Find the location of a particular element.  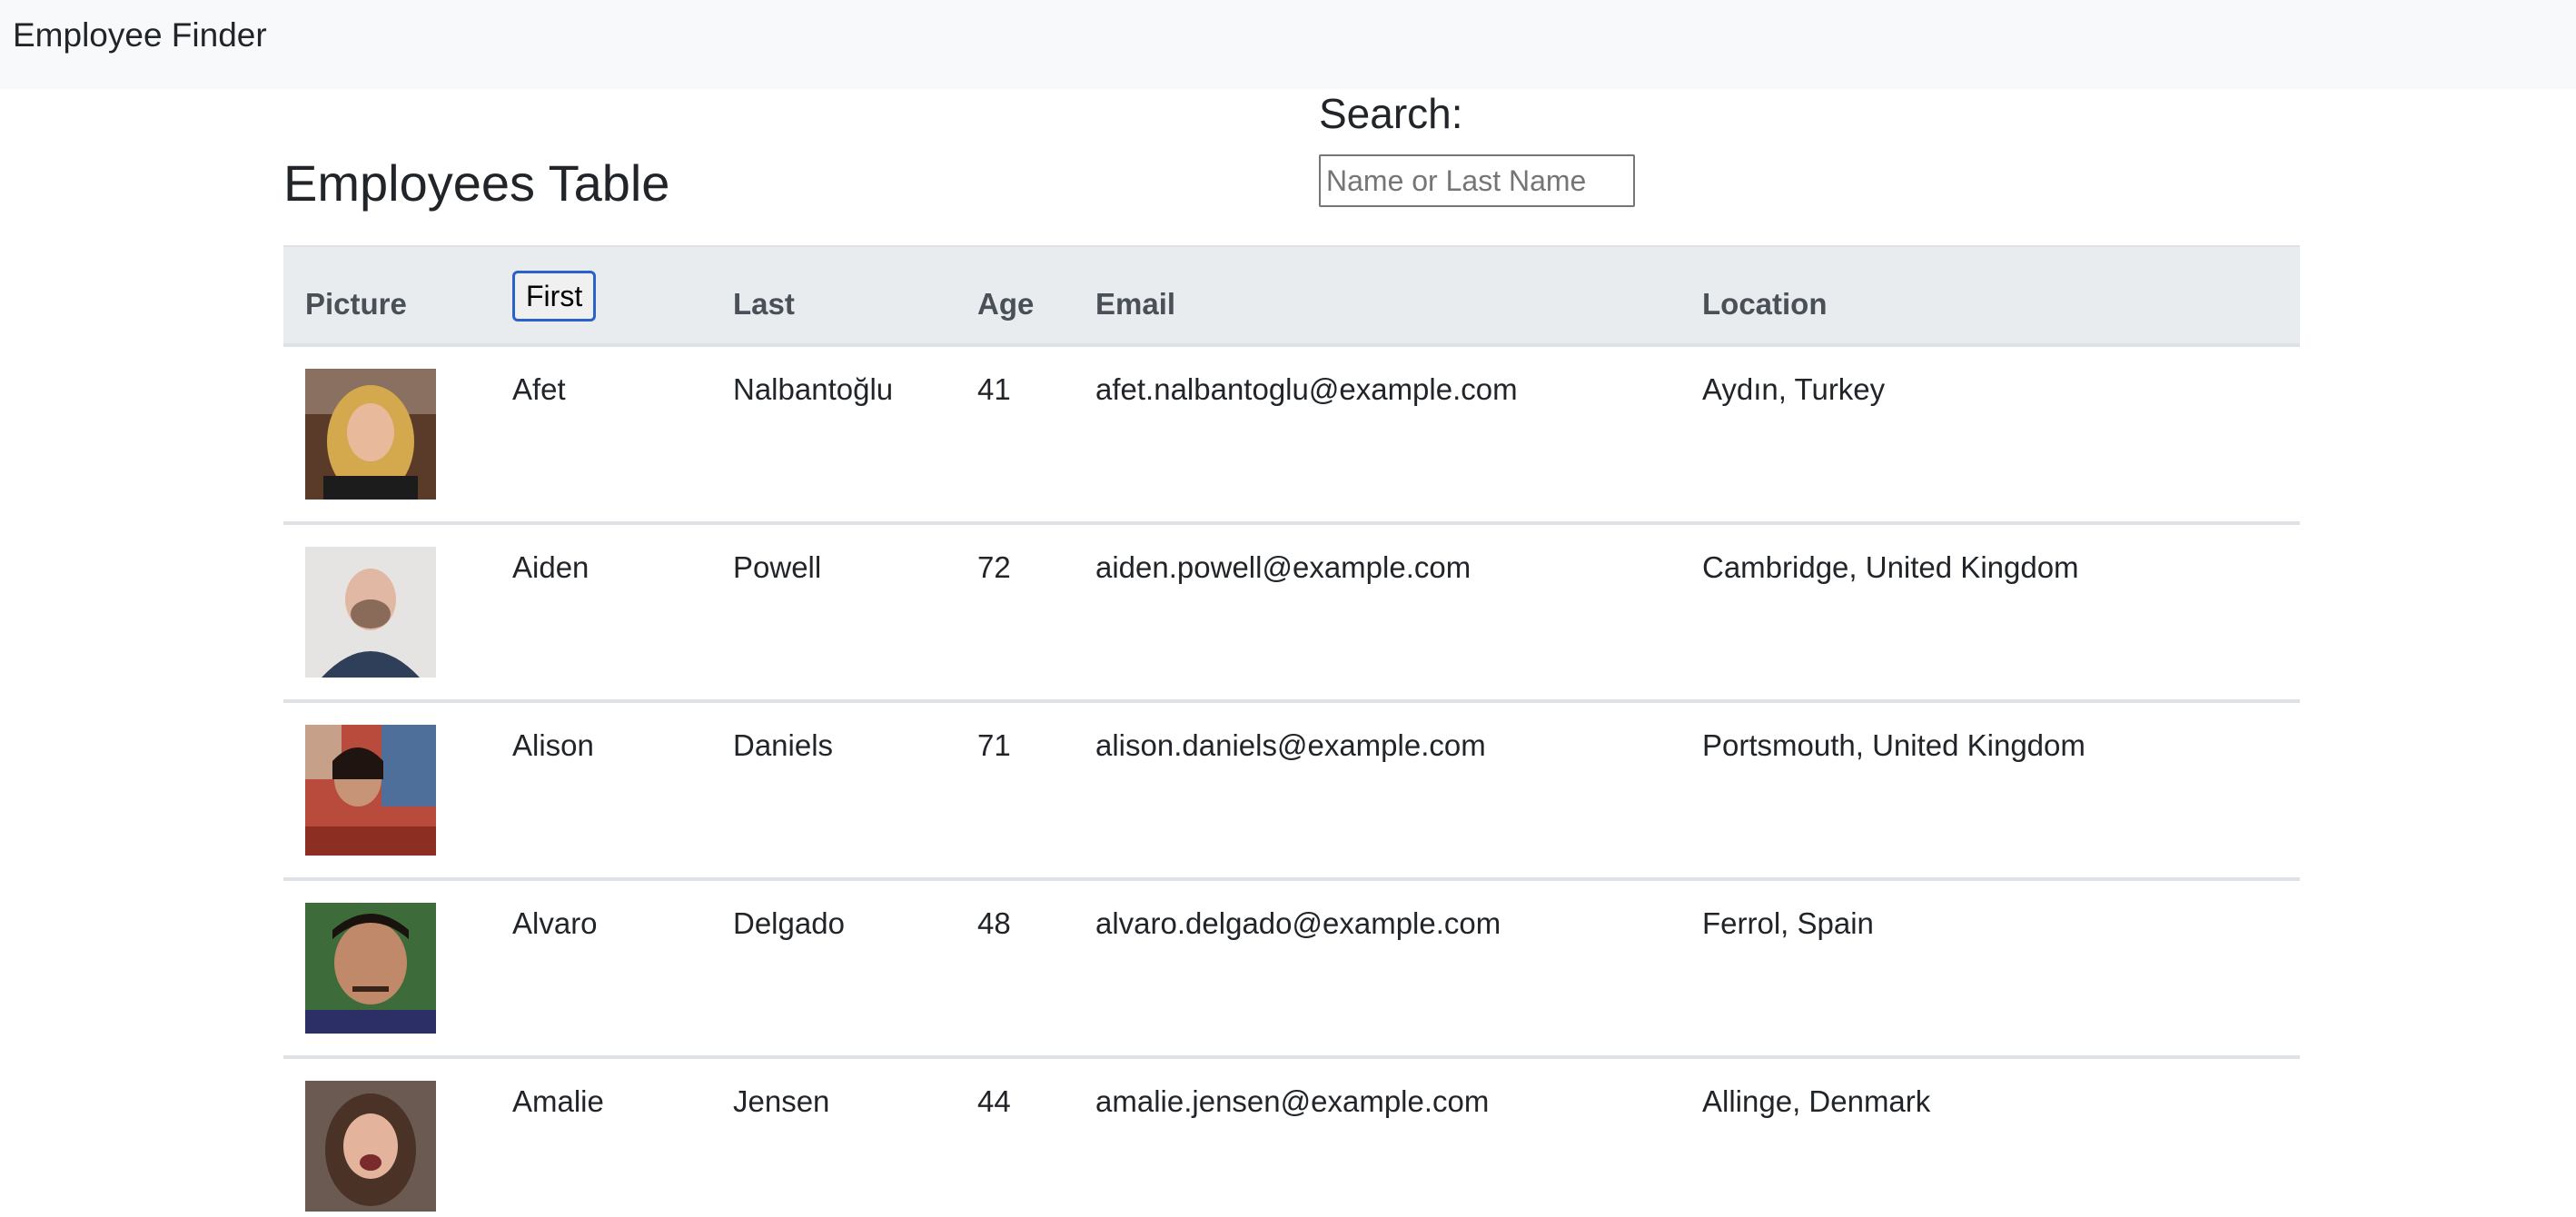

cell-location: Cambridge, United Kingdom is located at coordinates (1890, 567).